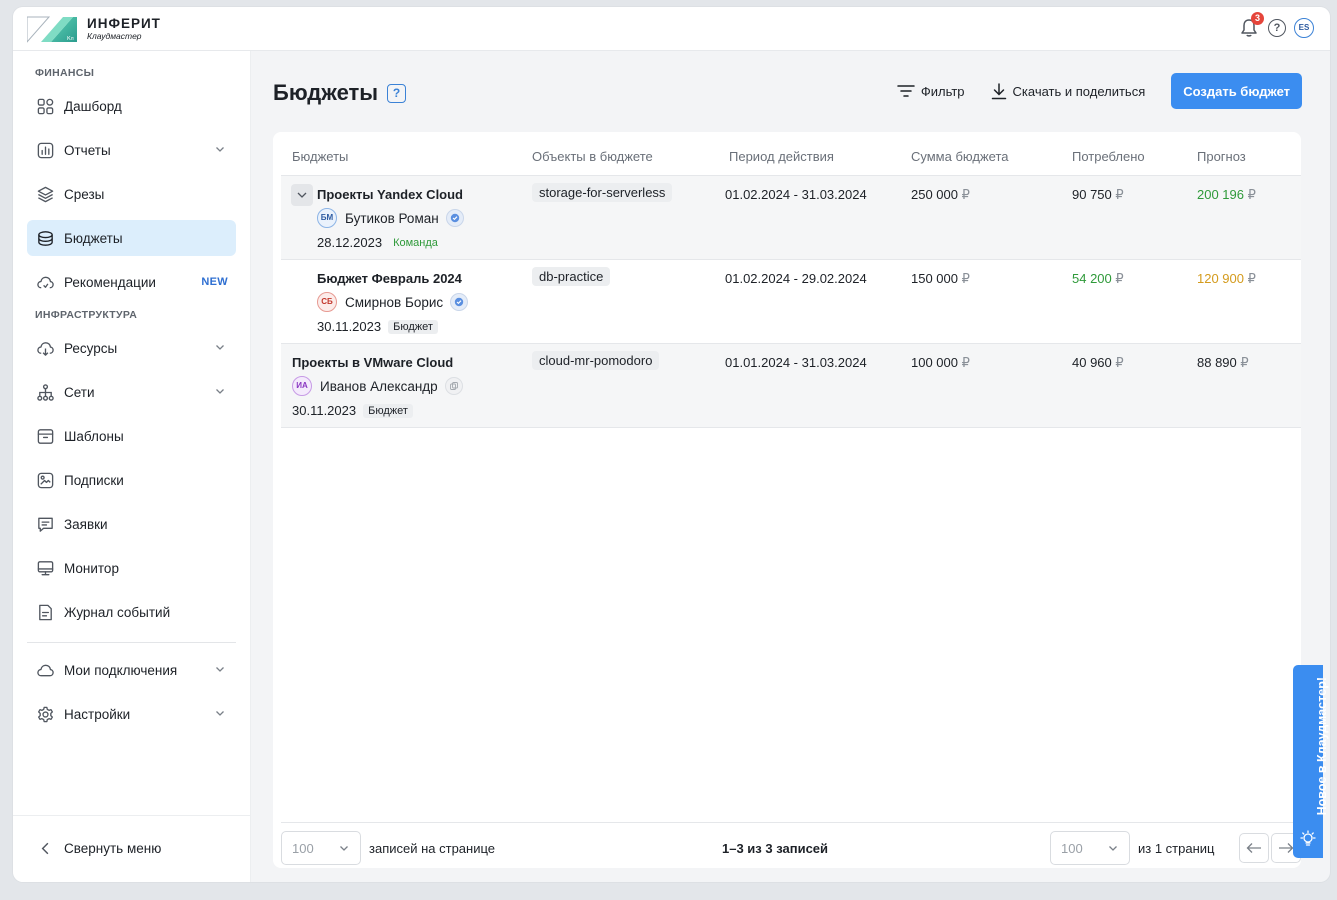 Image resolution: width=1337 pixels, height=900 pixels. Describe the element at coordinates (131, 238) in the screenshot. I see `sidebar-item-budgets: Бюджеты` at that location.